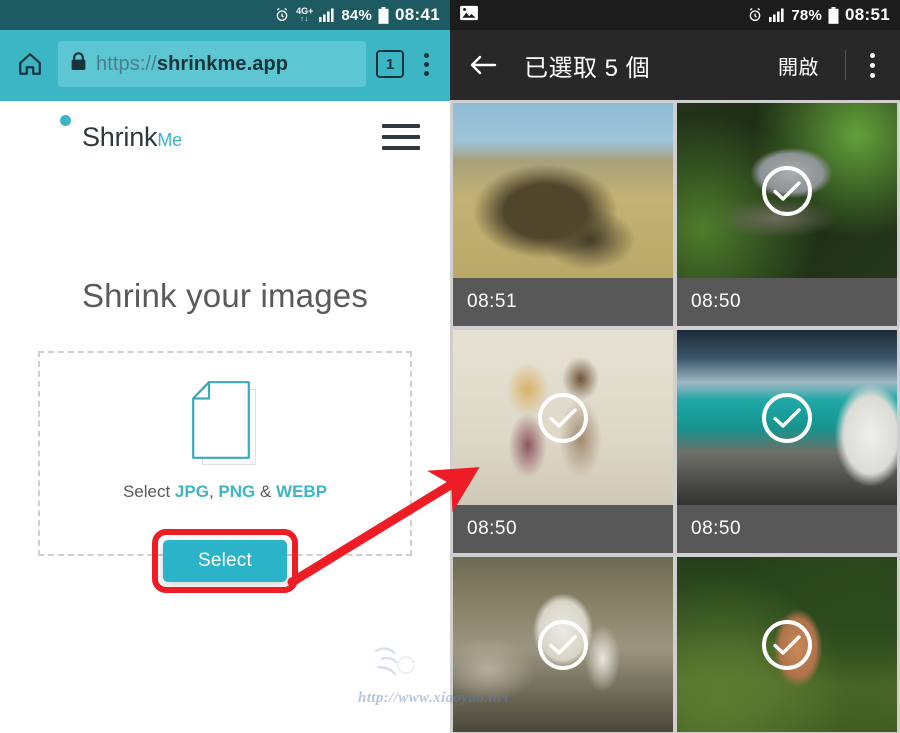 The width and height of the screenshot is (900, 733). I want to click on url-text: https://shrinkme.app, so click(192, 64).